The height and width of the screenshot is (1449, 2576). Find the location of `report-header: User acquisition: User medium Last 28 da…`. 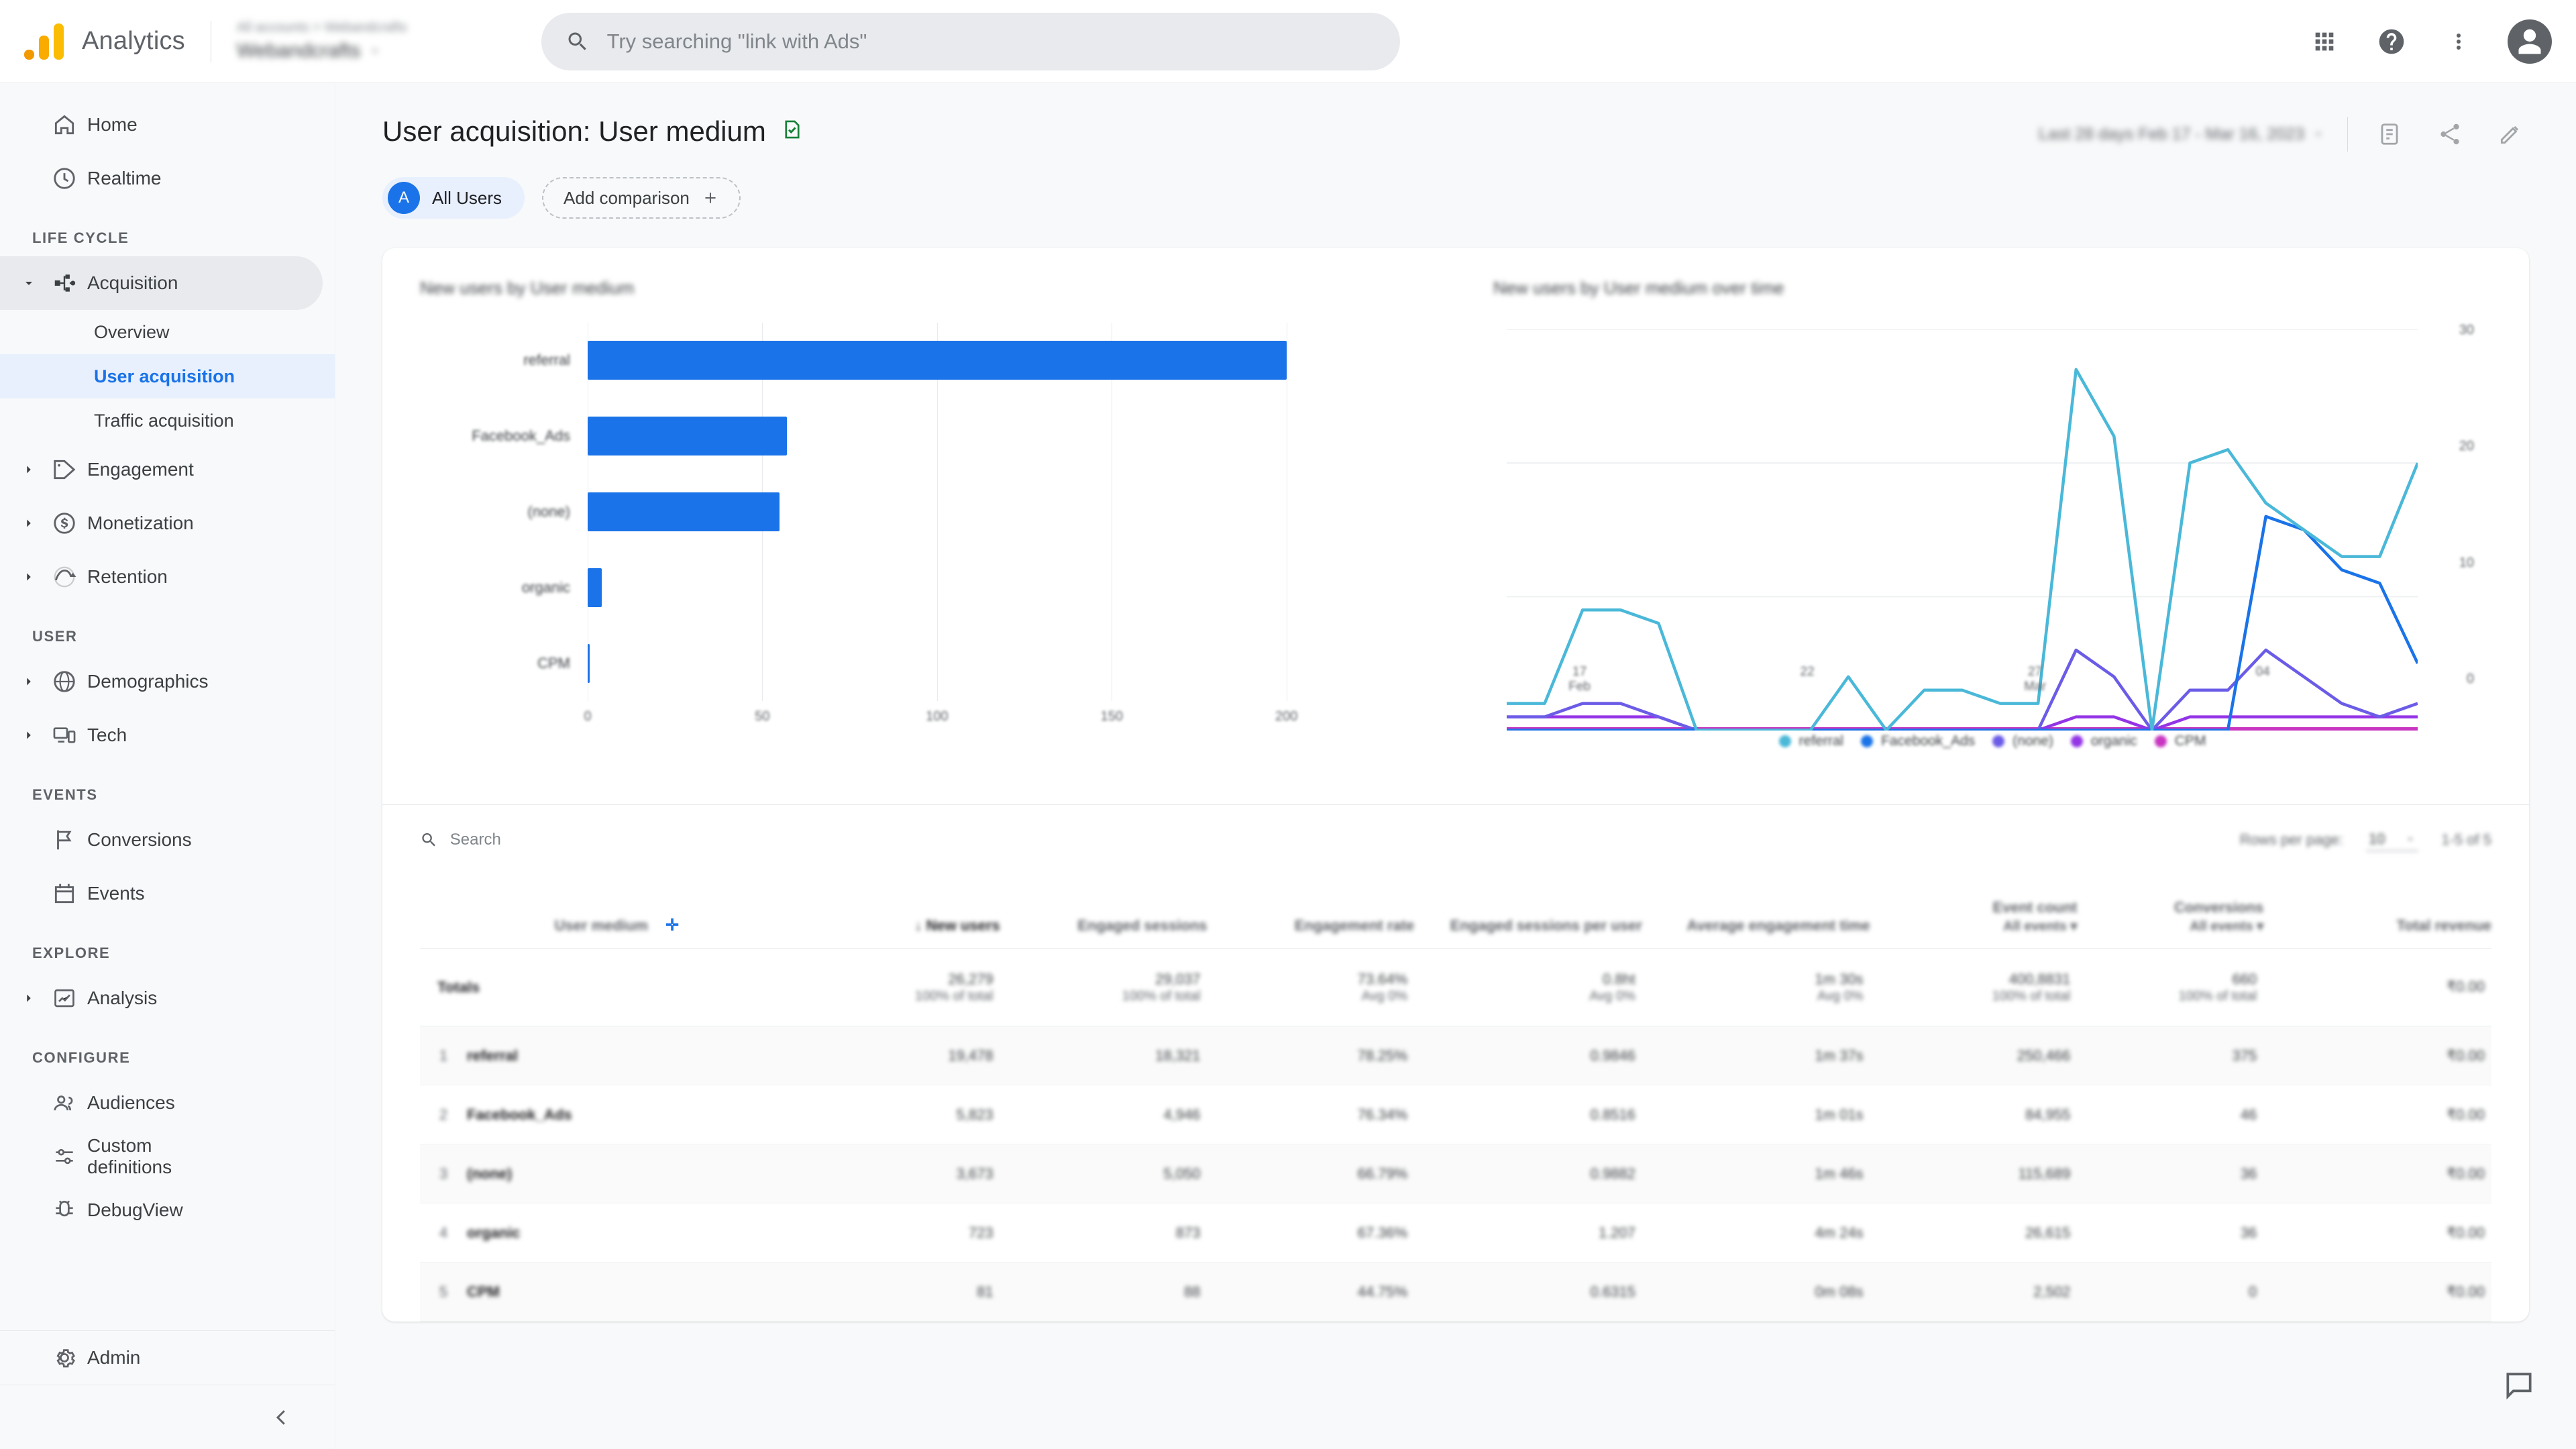

report-header: User acquisition: User medium Last 28 da… is located at coordinates (1455, 118).